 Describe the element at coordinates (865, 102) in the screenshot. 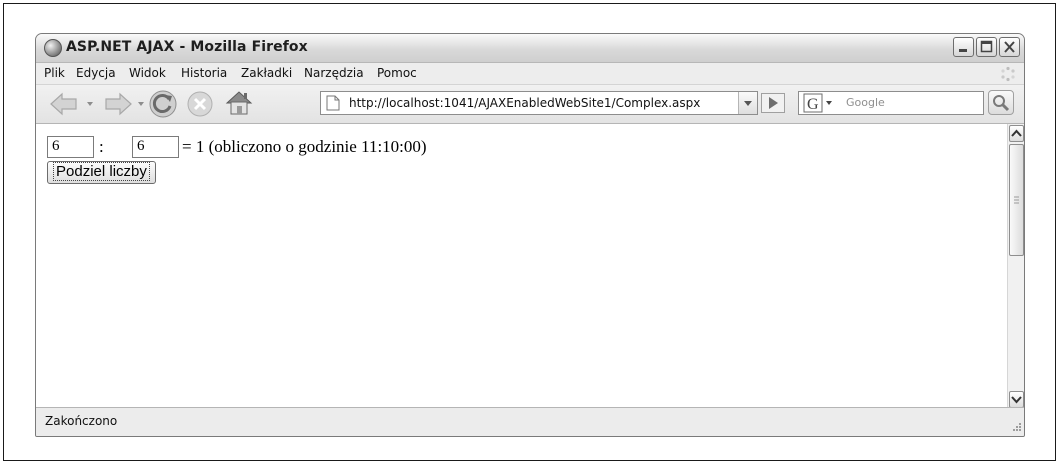

I see `search-placeholder: Google` at that location.